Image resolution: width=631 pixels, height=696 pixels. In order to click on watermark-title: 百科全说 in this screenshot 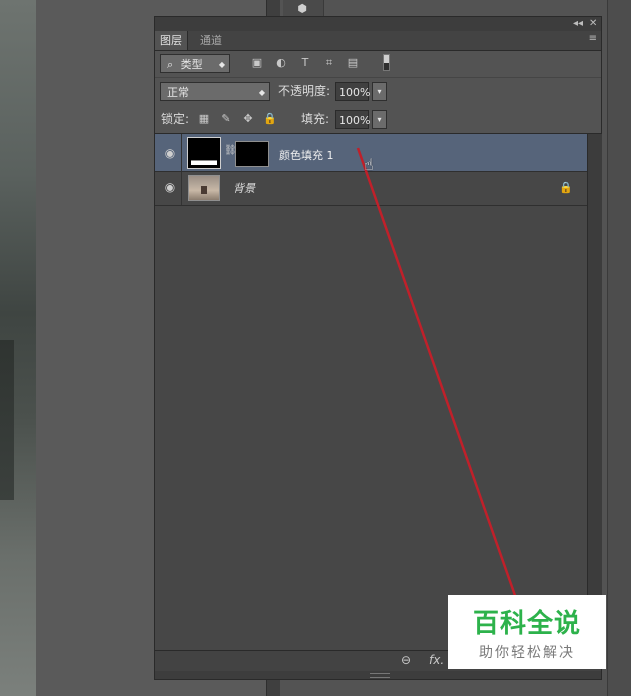, I will do `click(526, 624)`.